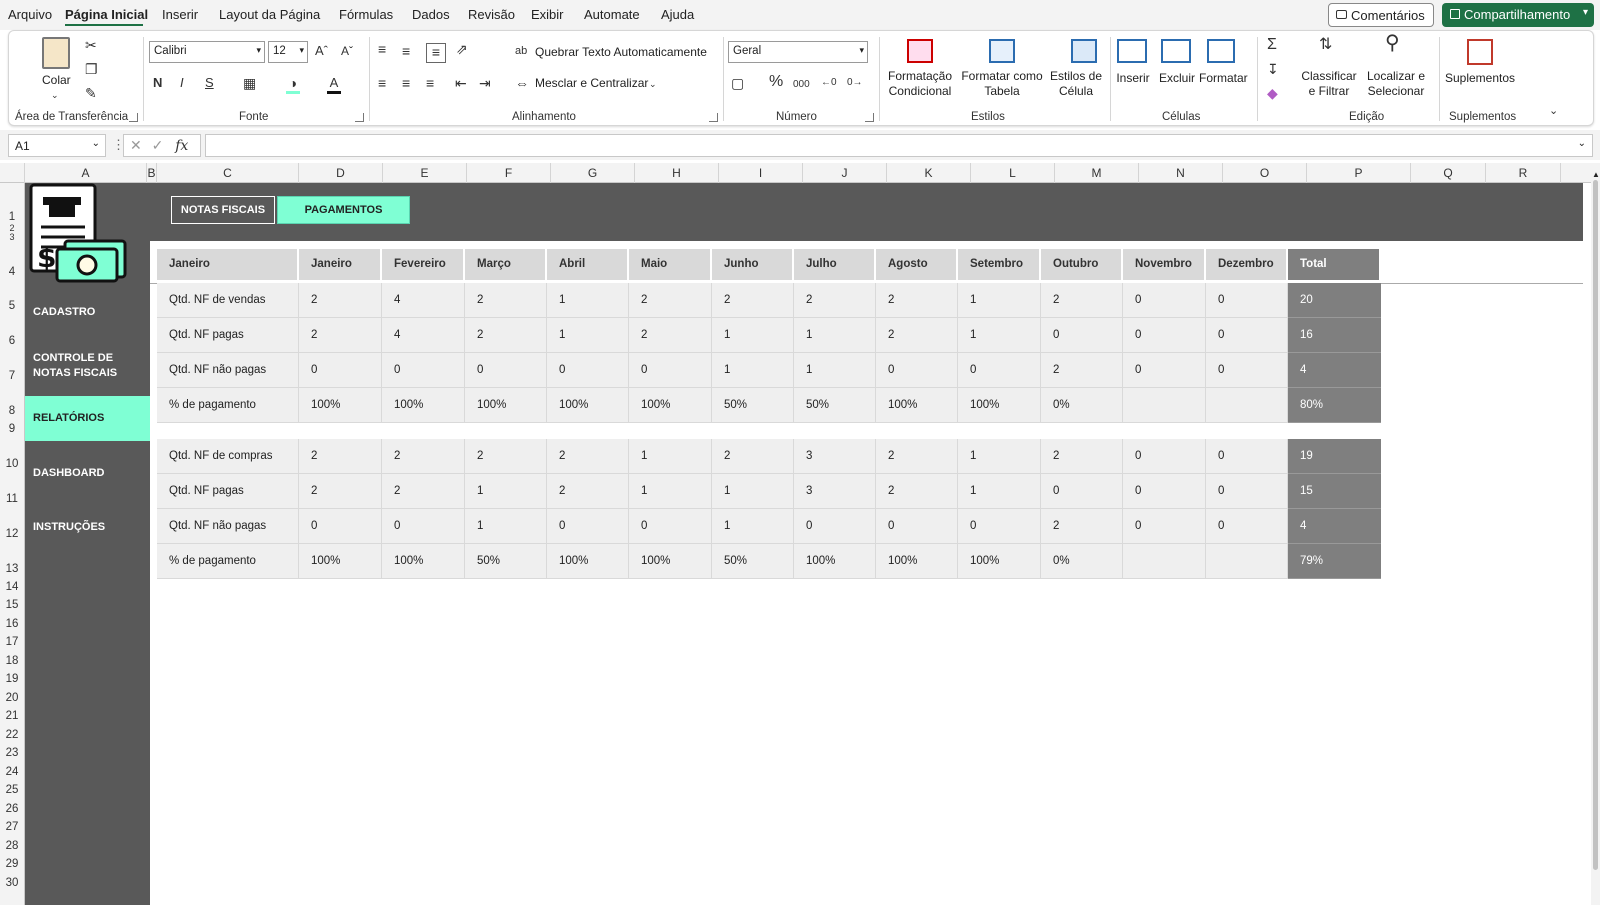  Describe the element at coordinates (1329, 84) in the screenshot. I see `sort-filter-button: Classificar e Filtrar` at that location.